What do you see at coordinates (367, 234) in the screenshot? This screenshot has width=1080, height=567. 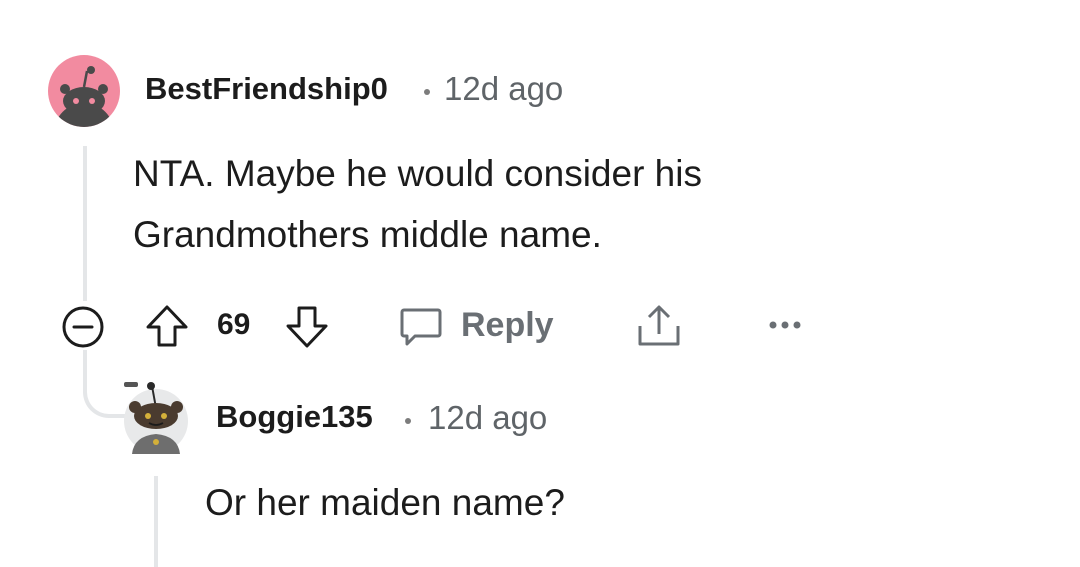 I see `comment-body-line-2: Grandmothers middle name.` at bounding box center [367, 234].